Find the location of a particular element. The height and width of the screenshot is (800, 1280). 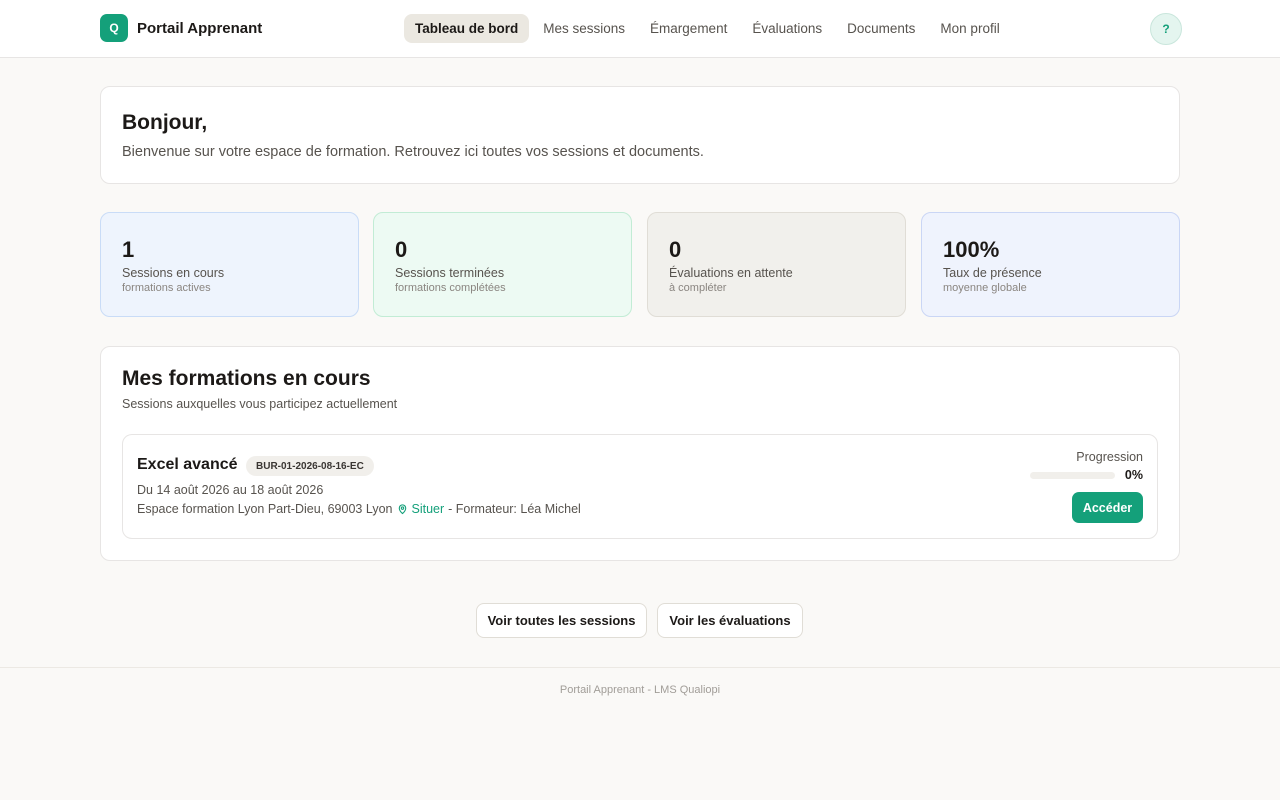

stat-card-sessions-en-cours: 1 Sessions en cours formations actives is located at coordinates (229, 264).